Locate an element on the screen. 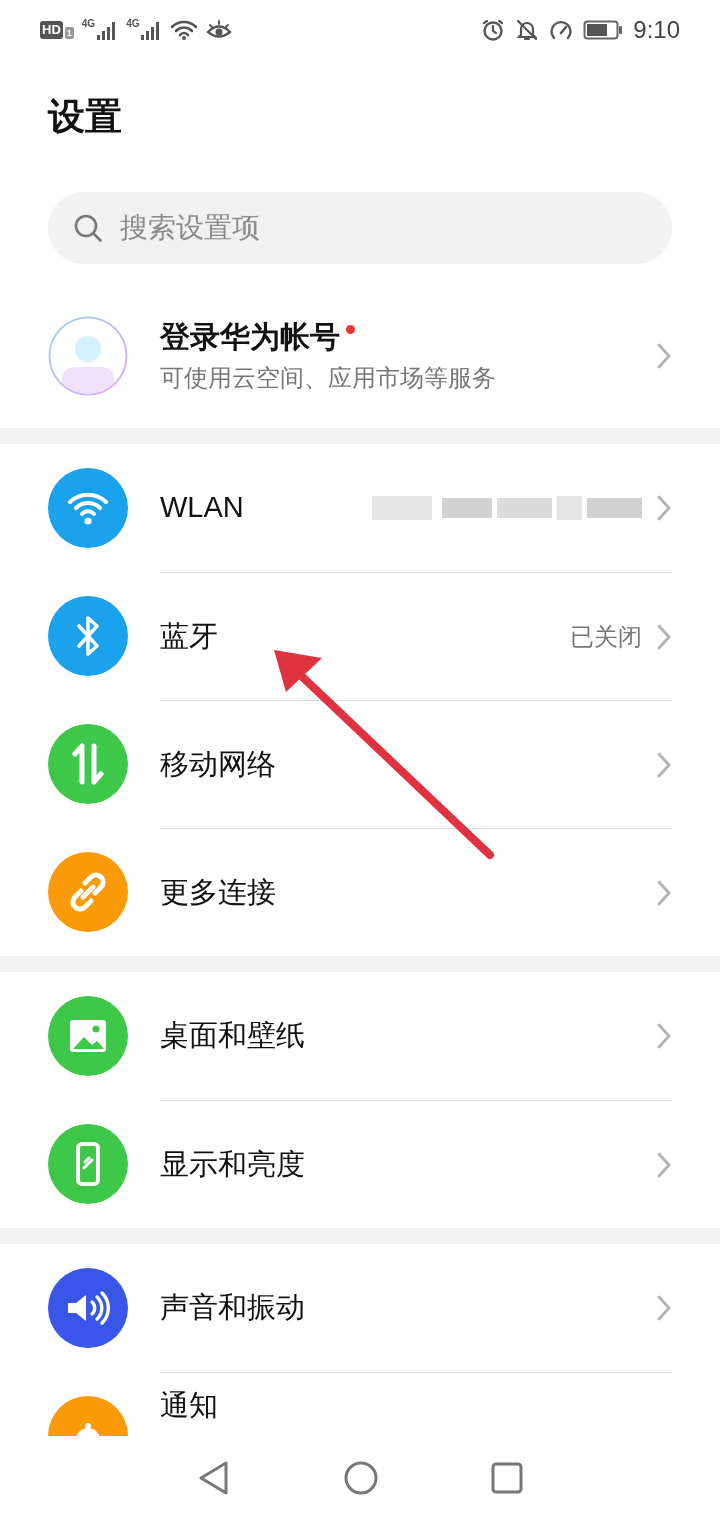 This screenshot has width=720, height=1520. page-title: 设置 is located at coordinates (84, 117).